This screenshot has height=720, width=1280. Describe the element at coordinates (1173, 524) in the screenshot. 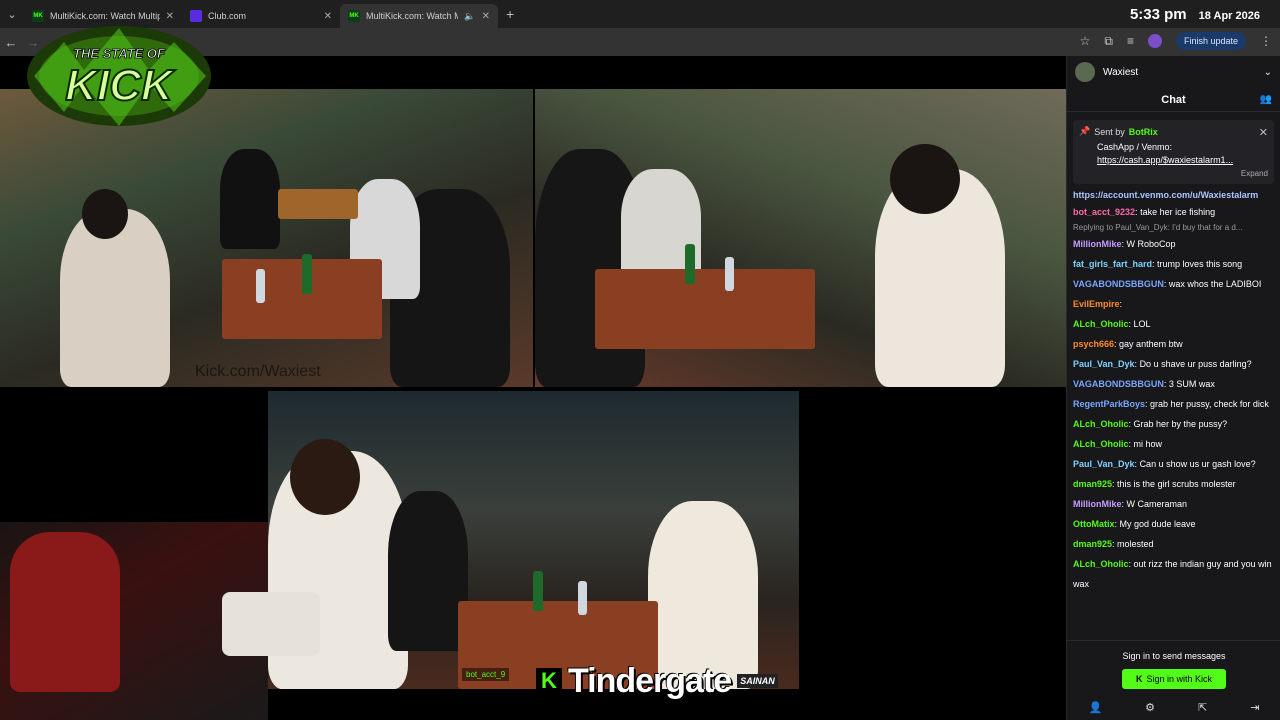

I see `chat-message: OttoMatix: My god dude leave` at that location.